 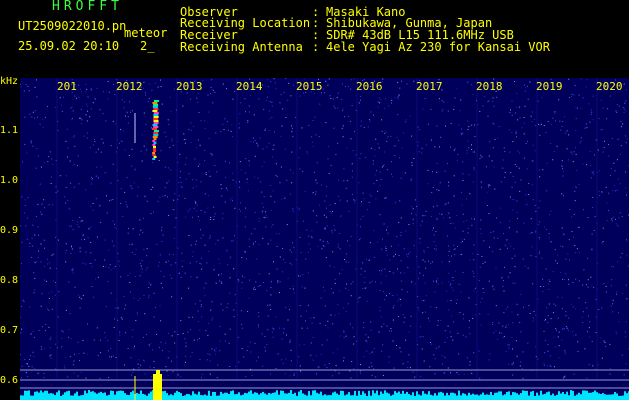 I want to click on app-name: HROFFT, so click(x=87, y=7).